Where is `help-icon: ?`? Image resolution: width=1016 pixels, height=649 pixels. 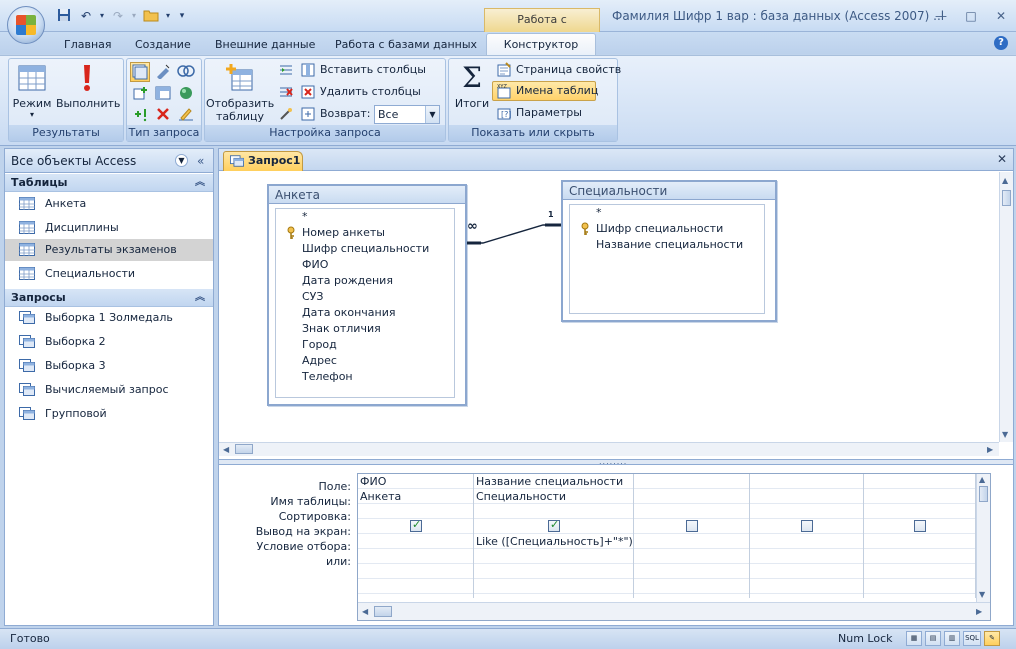
help-icon: ? is located at coordinates (1001, 43).